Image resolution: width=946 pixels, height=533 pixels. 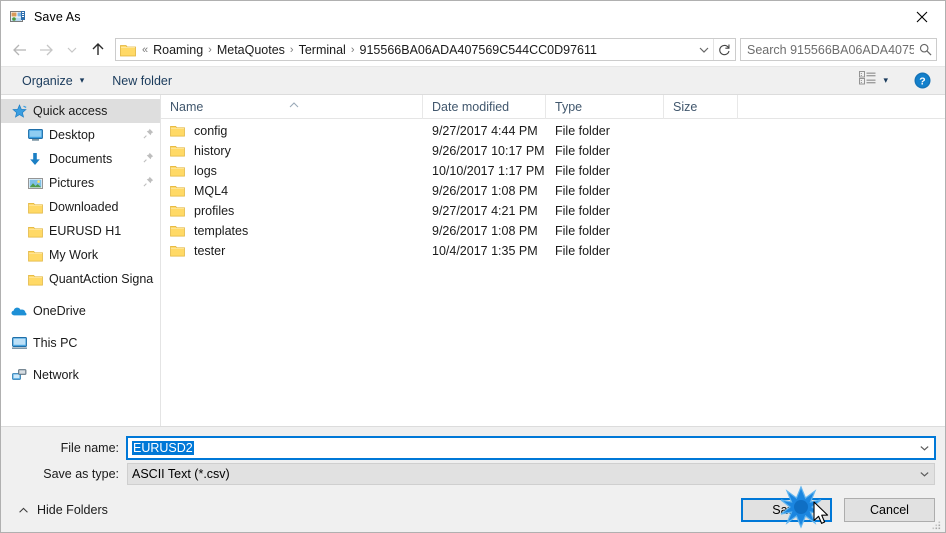 I want to click on save-as-type-value: ASCII Text (*.csv), so click(x=181, y=474).